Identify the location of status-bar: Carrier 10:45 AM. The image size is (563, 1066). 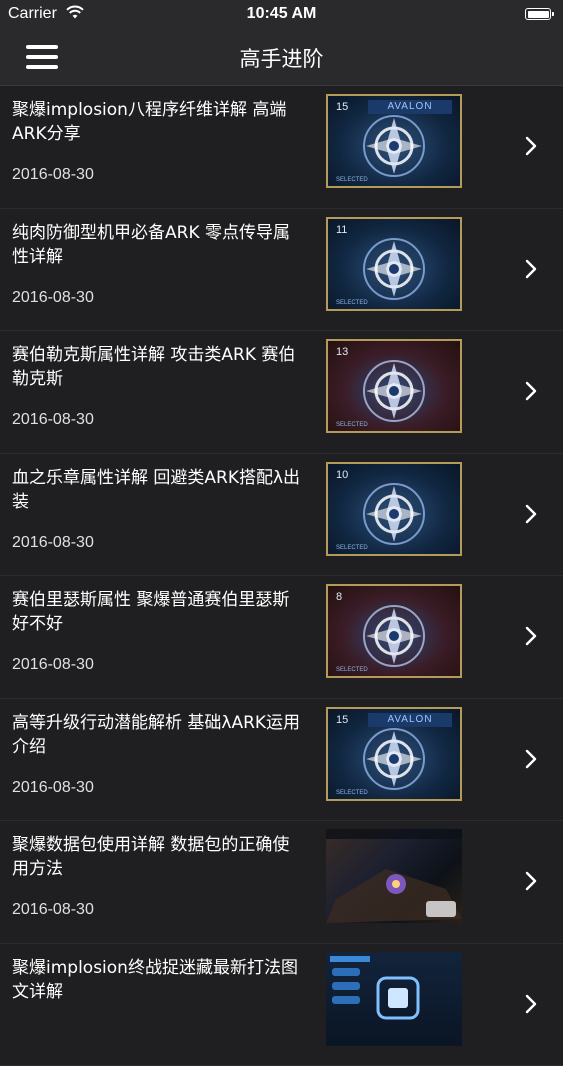
(281, 15).